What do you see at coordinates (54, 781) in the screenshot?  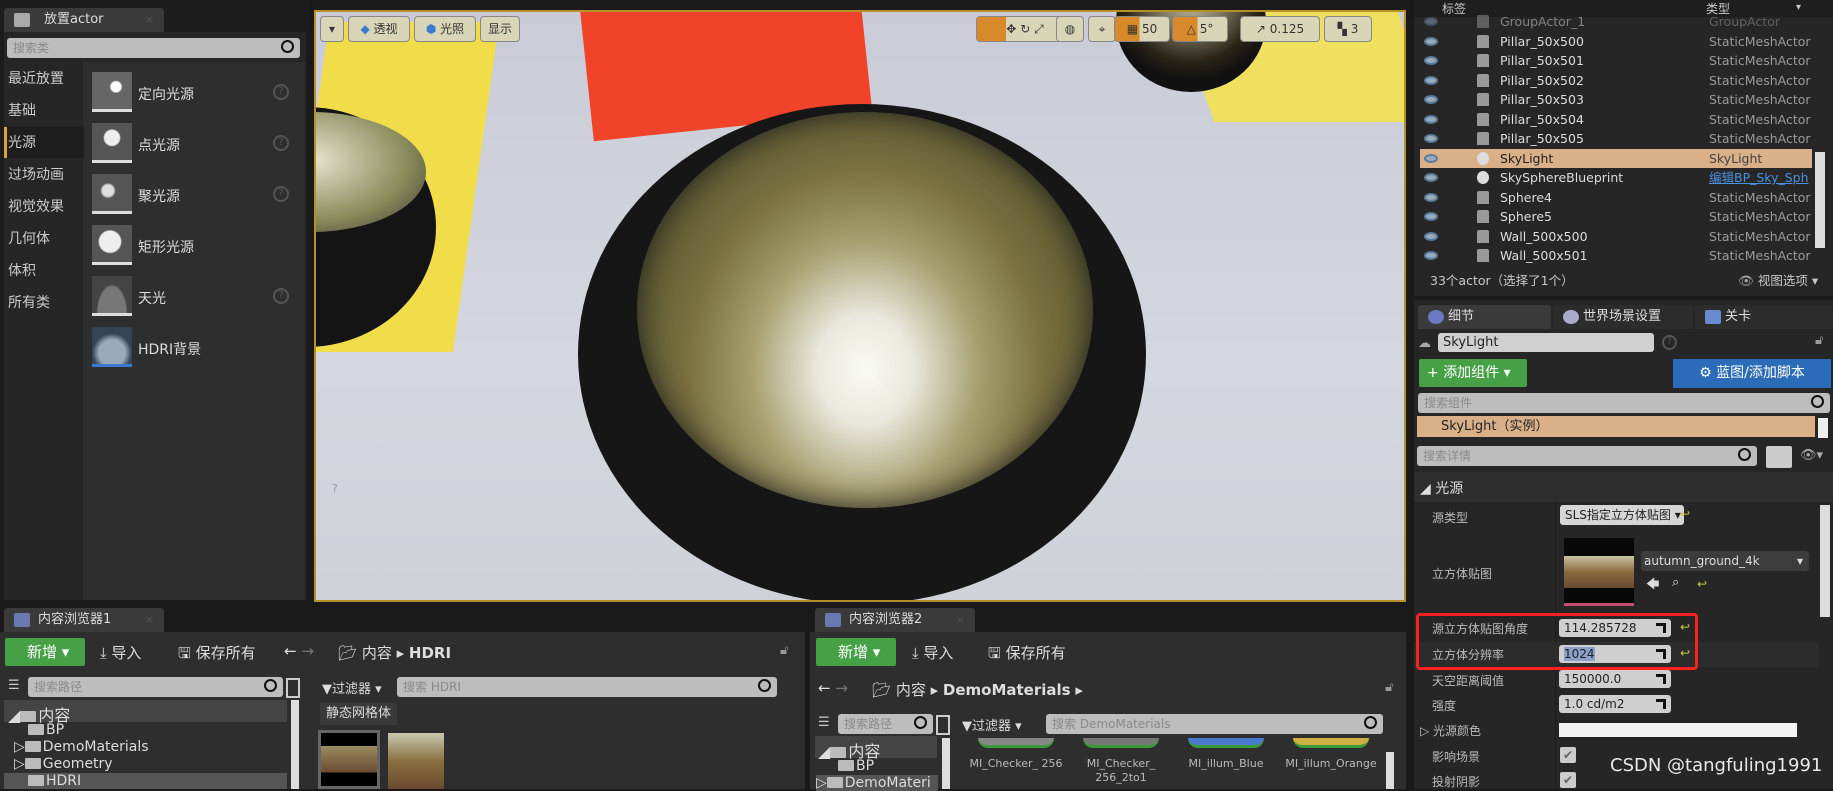 I see `tree-item: HDRI` at bounding box center [54, 781].